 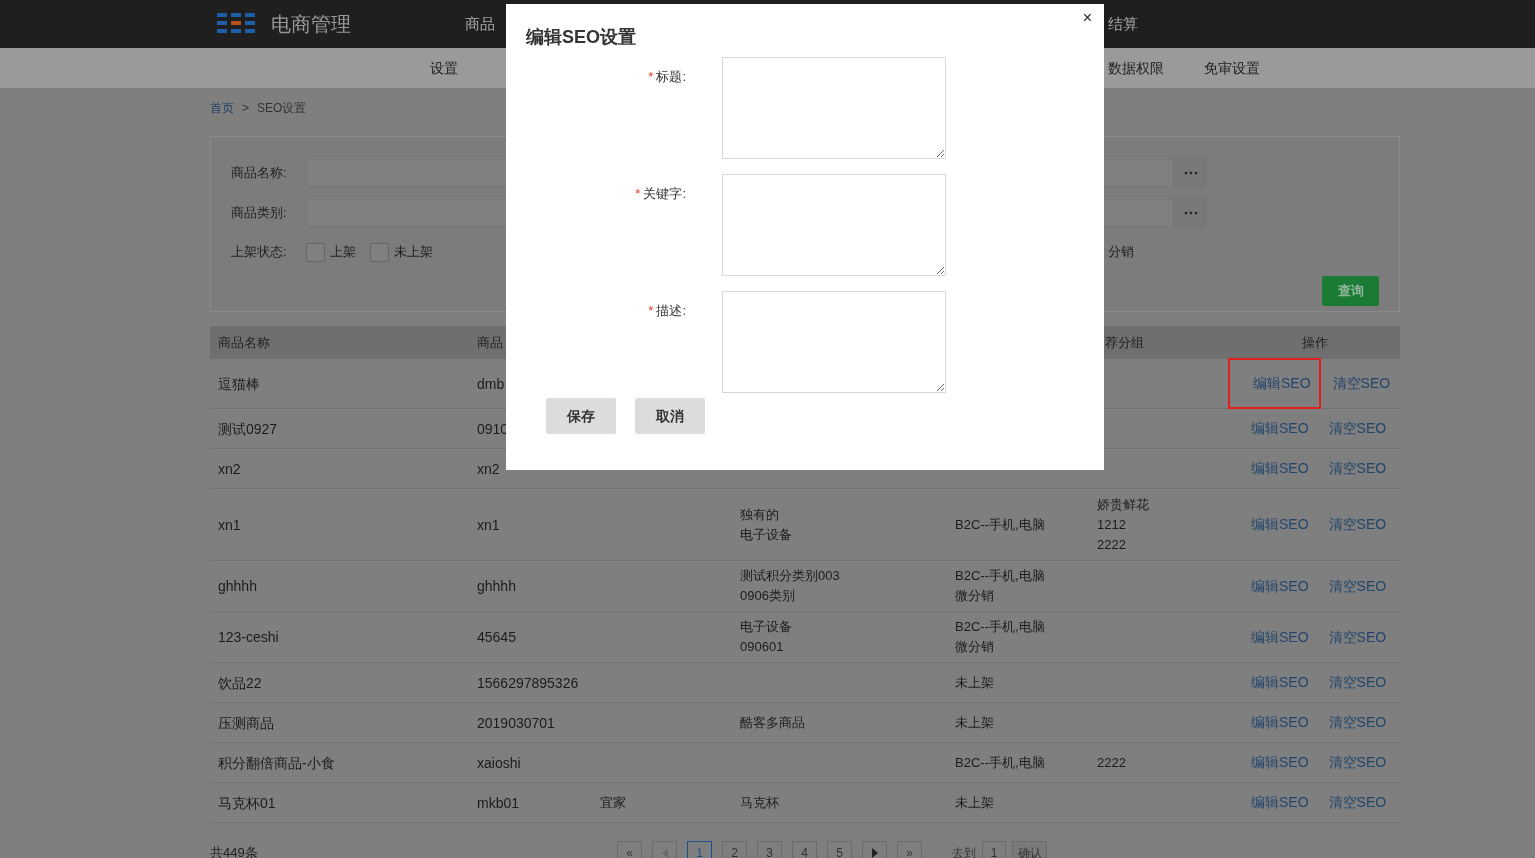 What do you see at coordinates (248, 429) in the screenshot?
I see `table-cell-text: 测试0927` at bounding box center [248, 429].